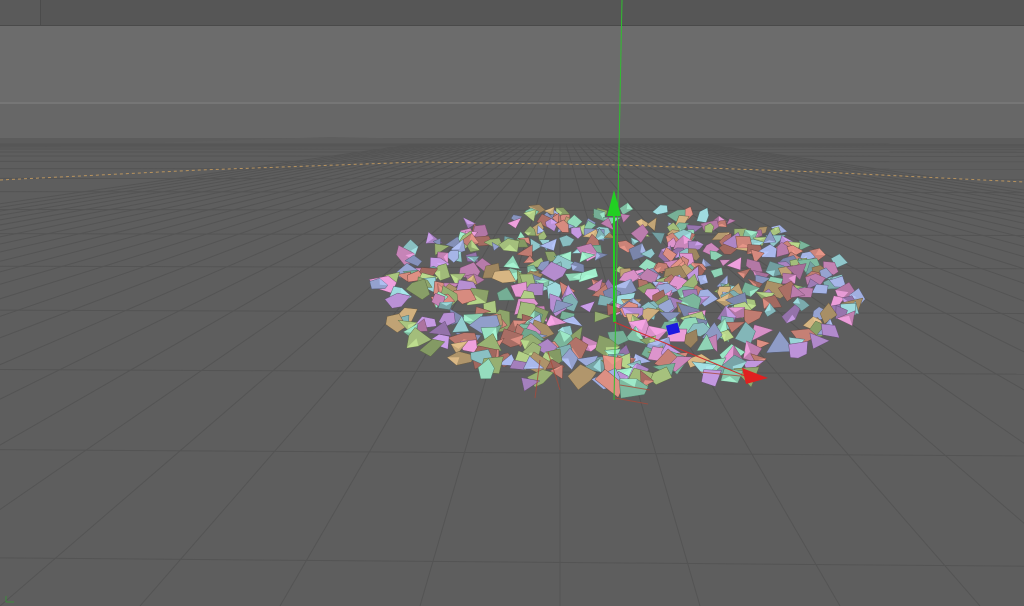  I want to click on grid-line, so click(512, 169).